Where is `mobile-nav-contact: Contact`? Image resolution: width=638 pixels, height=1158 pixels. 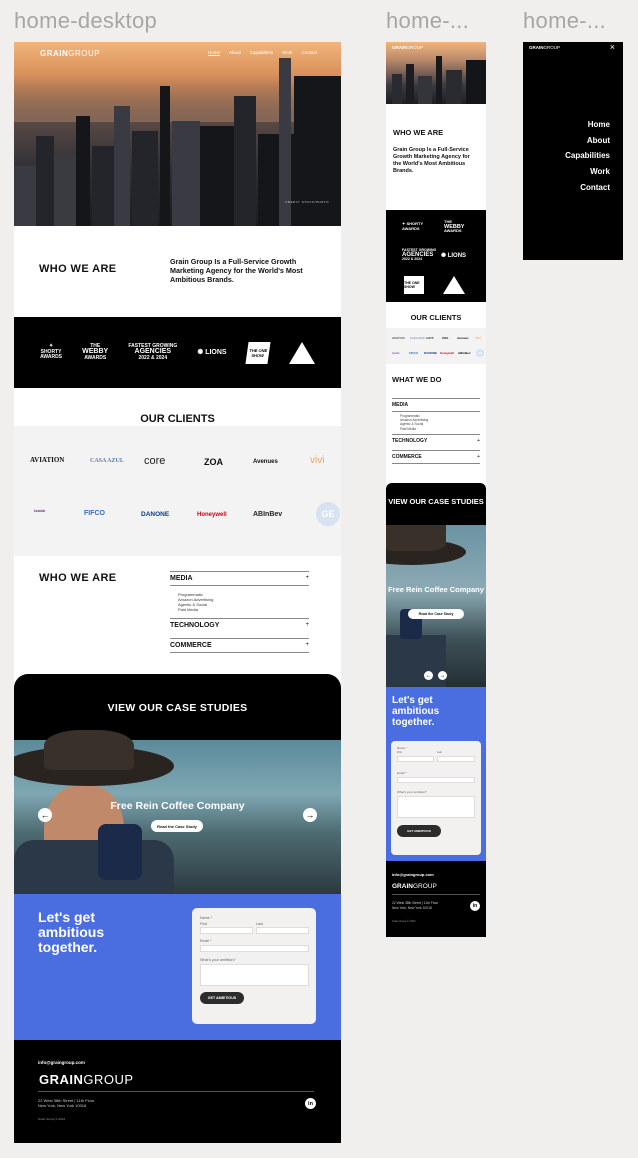
mobile-nav-contact: Contact is located at coordinates (595, 187).